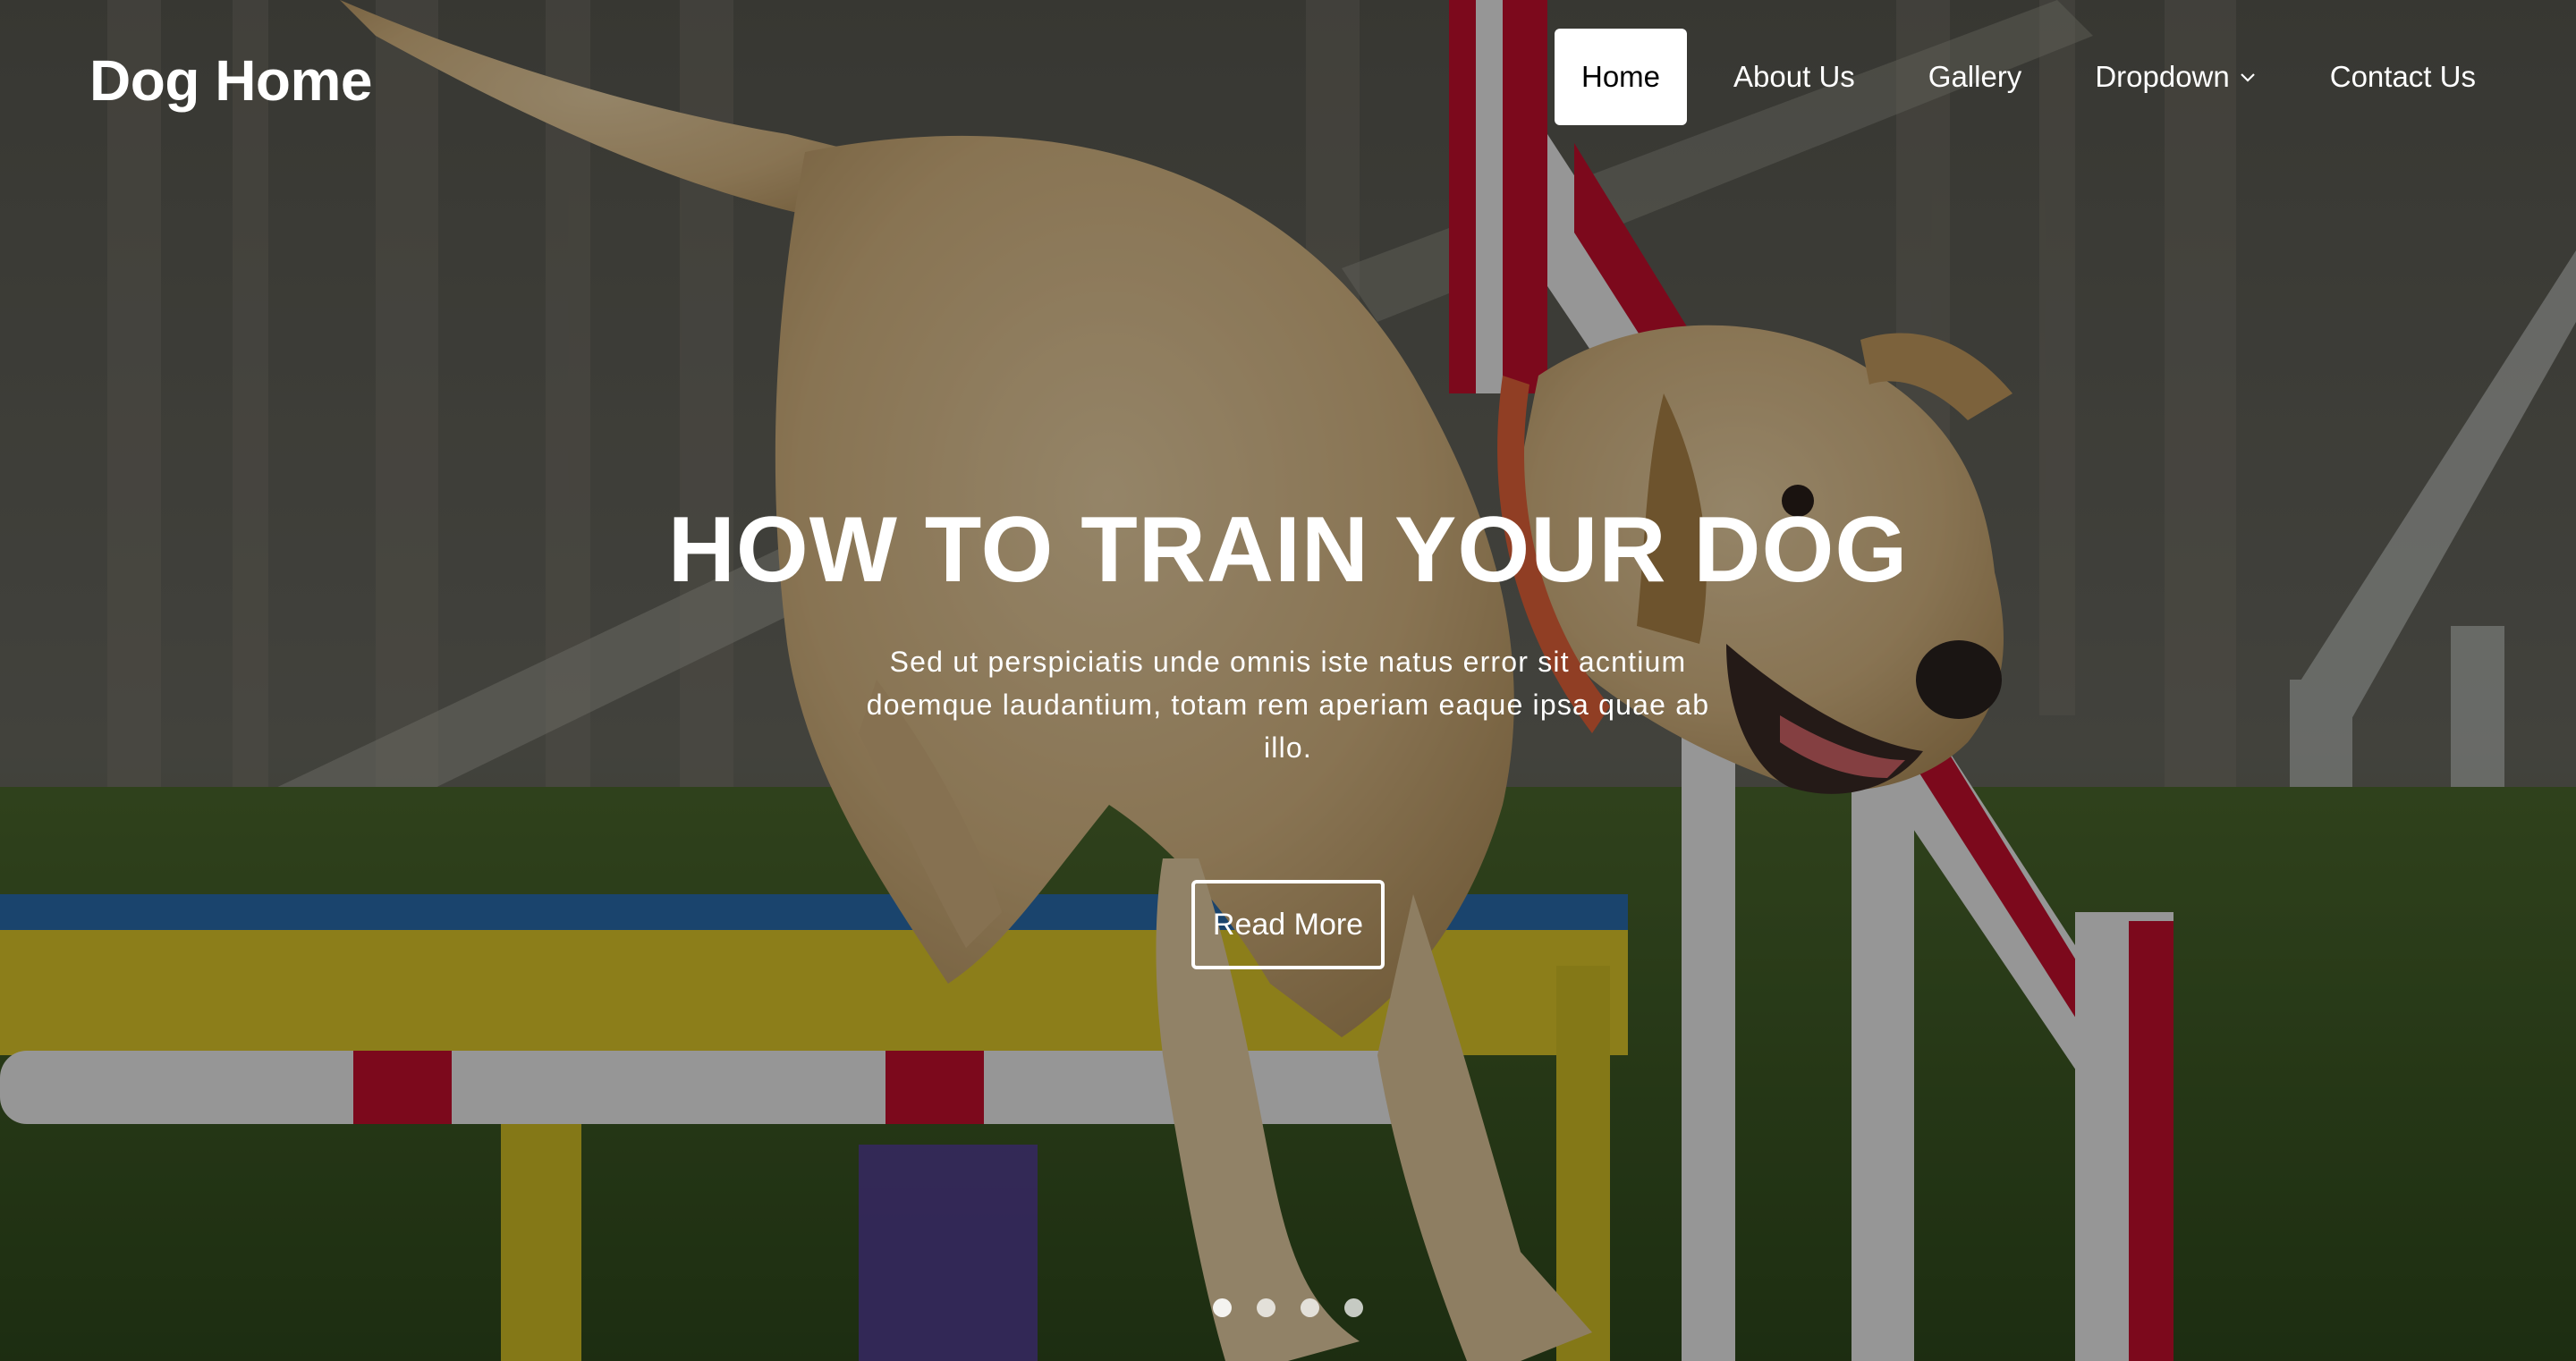  I want to click on nav-item-label: Contact Us, so click(2402, 76).